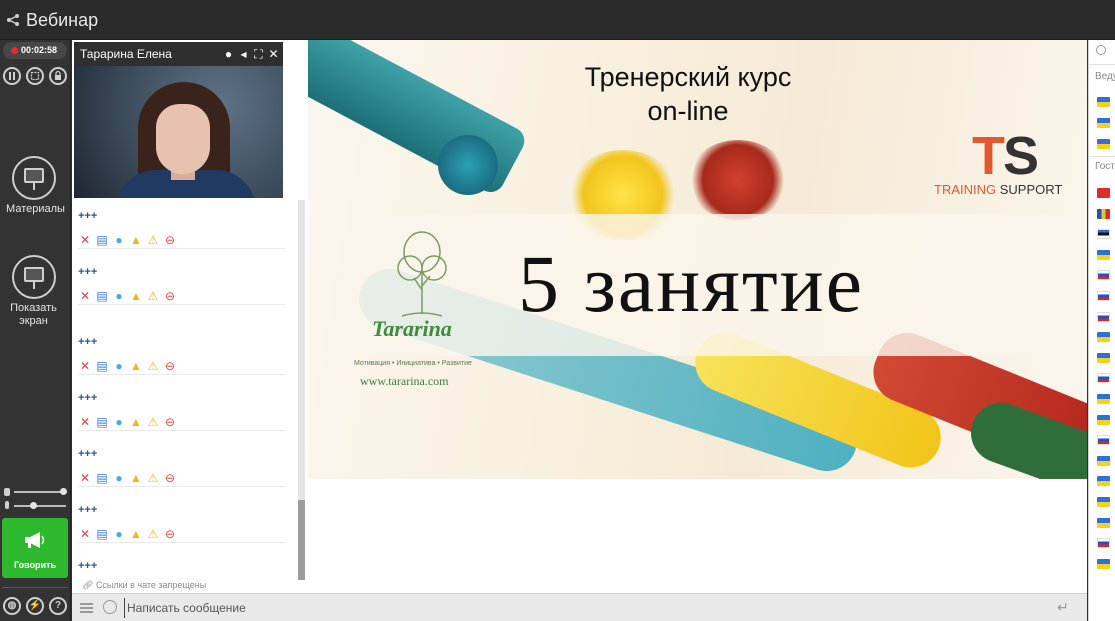 This screenshot has width=1115, height=621. Describe the element at coordinates (58, 606) in the screenshot. I see `help-icon: ?` at that location.